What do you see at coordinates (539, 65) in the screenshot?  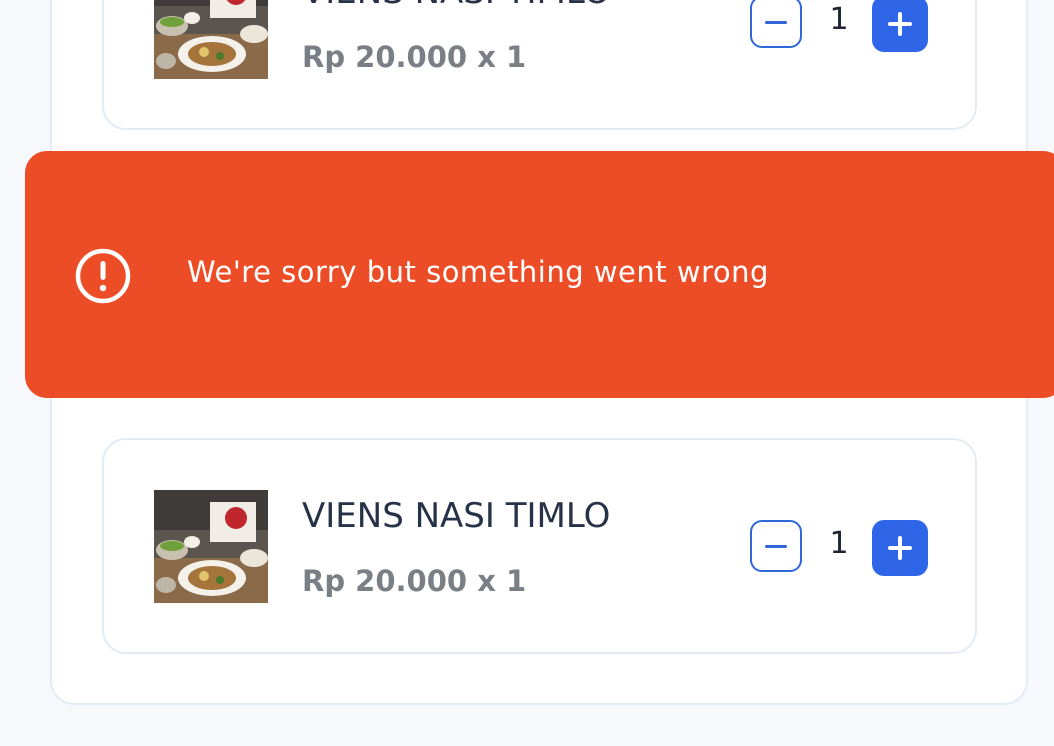 I see `cart-item-card: VIENS NASI TIMLO Rp 20.000 x 1 1` at bounding box center [539, 65].